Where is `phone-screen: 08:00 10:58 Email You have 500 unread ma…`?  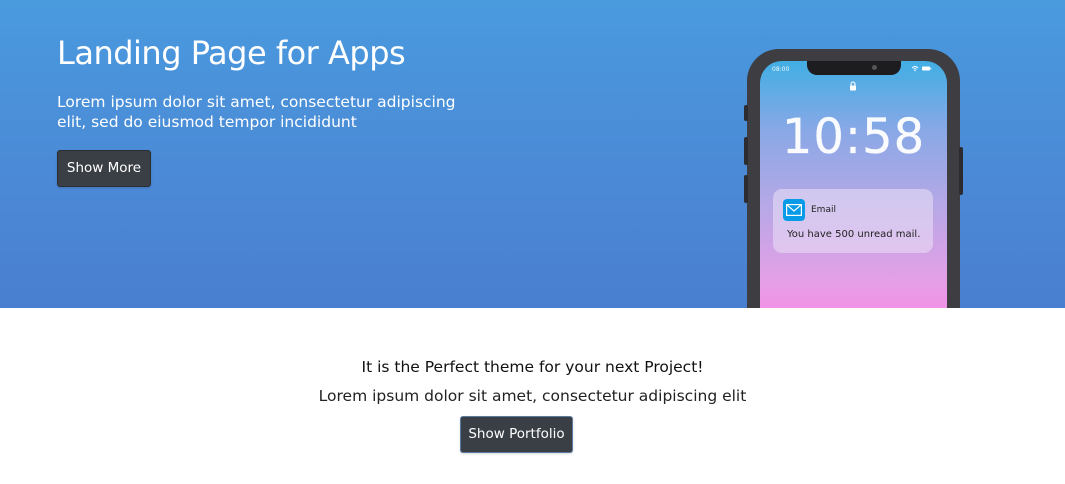 phone-screen: 08:00 10:58 Email You have 500 unread ma… is located at coordinates (853, 184).